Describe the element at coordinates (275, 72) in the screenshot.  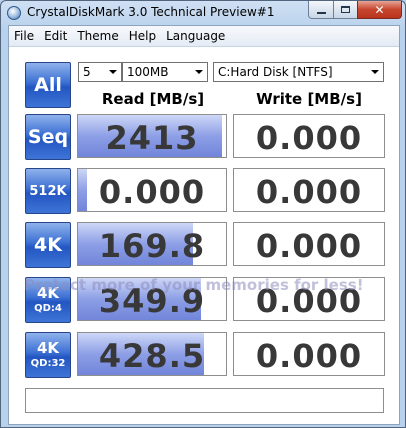
I see `drive-value: C:Hard Disk [NTFS]` at that location.